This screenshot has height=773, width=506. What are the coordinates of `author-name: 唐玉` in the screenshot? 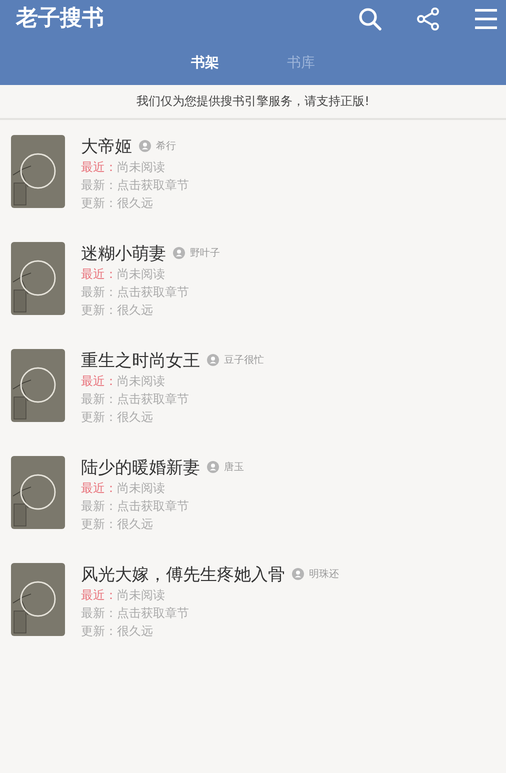 It's located at (234, 467).